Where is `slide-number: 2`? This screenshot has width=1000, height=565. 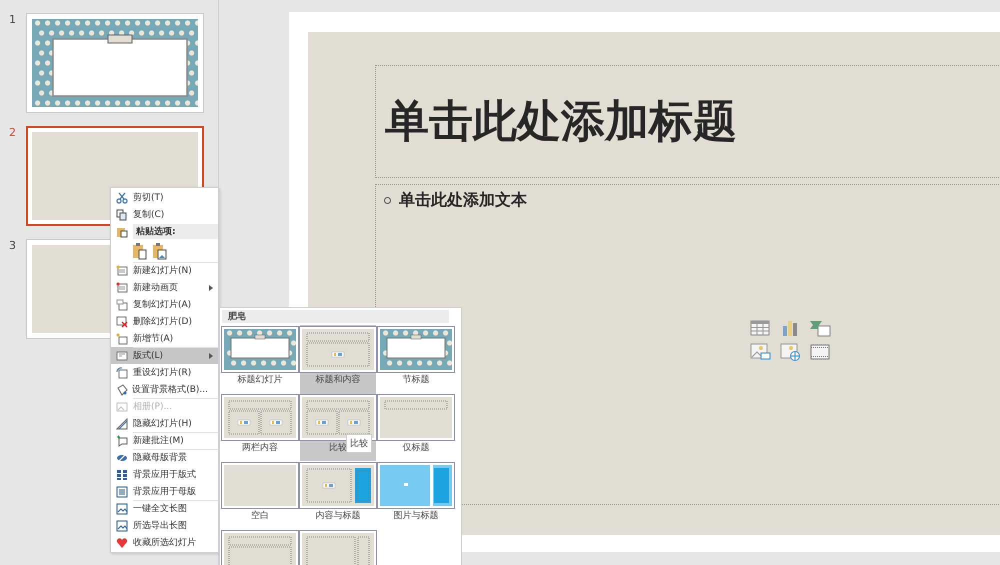
slide-number: 2 is located at coordinates (12, 132).